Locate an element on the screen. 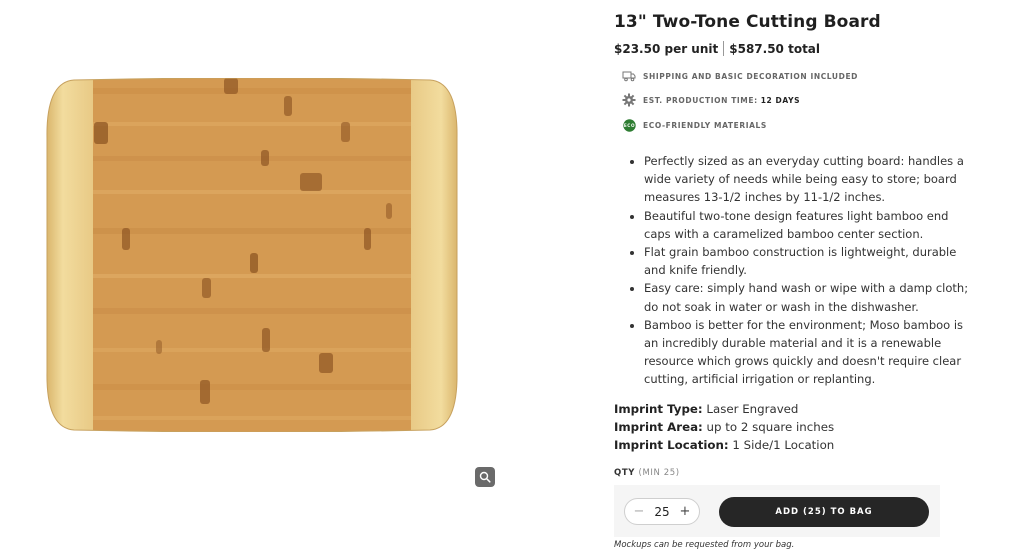  quantity-input is located at coordinates (662, 511).